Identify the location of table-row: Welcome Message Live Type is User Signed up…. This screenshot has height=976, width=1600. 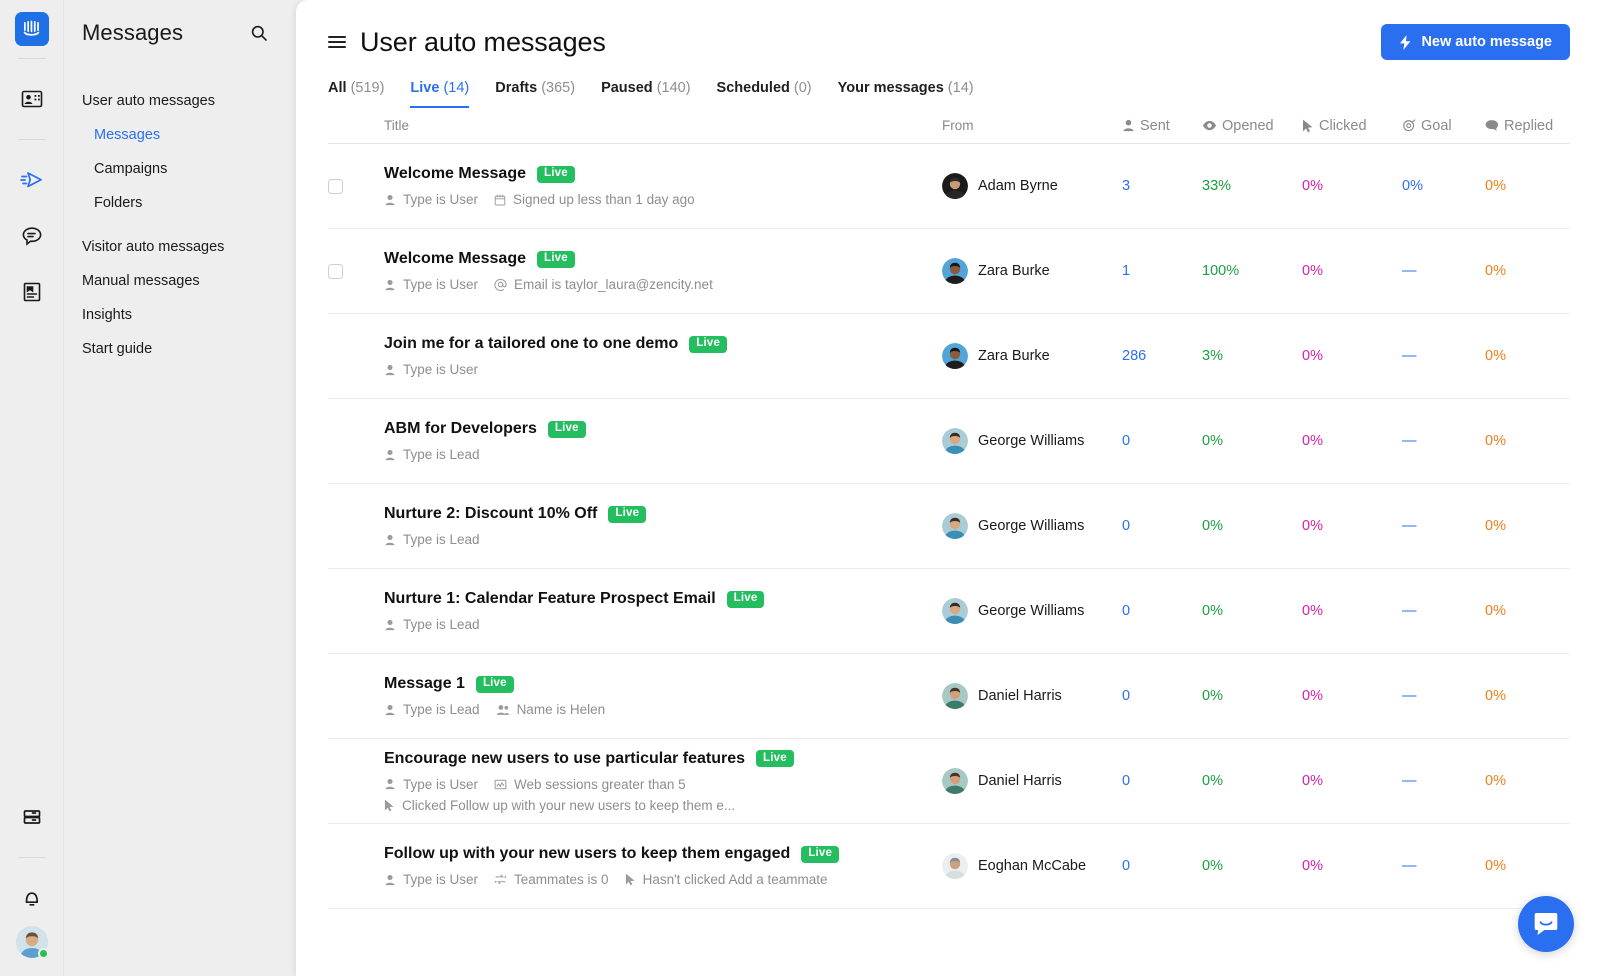
(949, 186).